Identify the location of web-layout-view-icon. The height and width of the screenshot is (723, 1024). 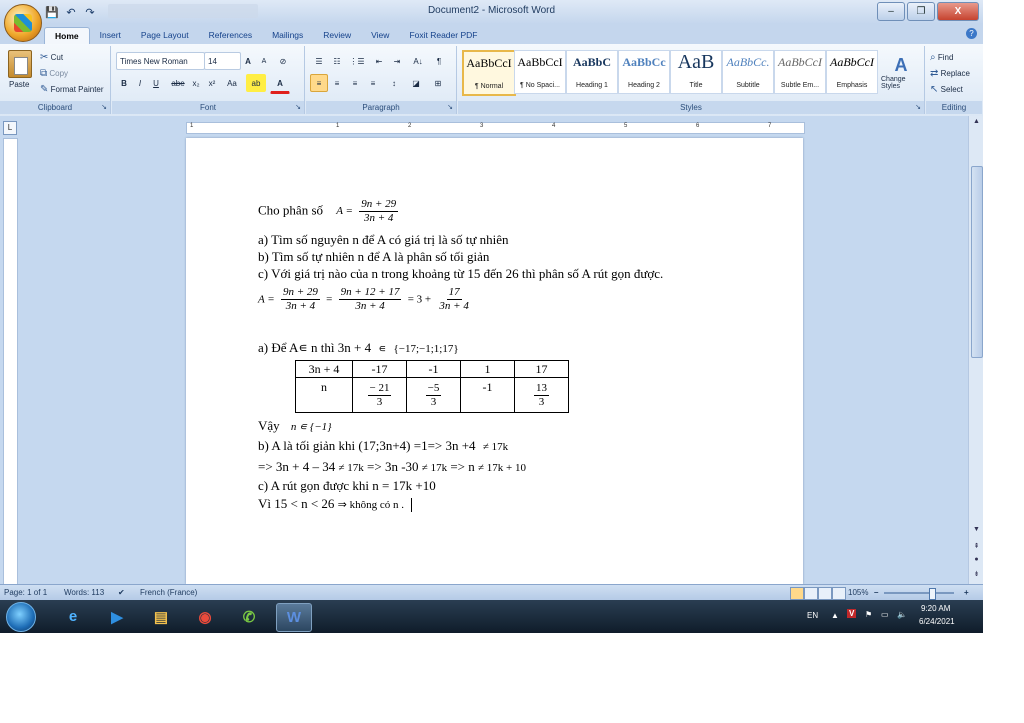
(825, 593).